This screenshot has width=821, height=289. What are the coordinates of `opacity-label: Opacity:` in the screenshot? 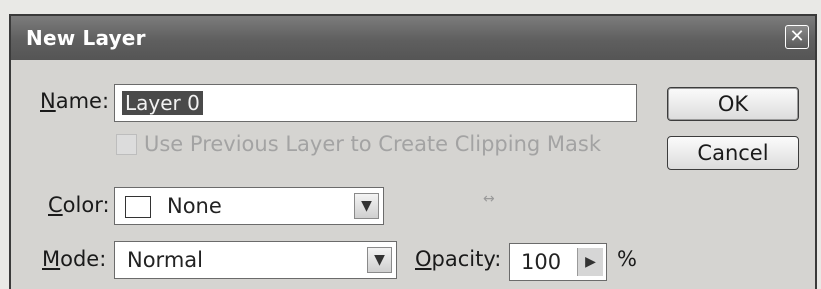 It's located at (458, 259).